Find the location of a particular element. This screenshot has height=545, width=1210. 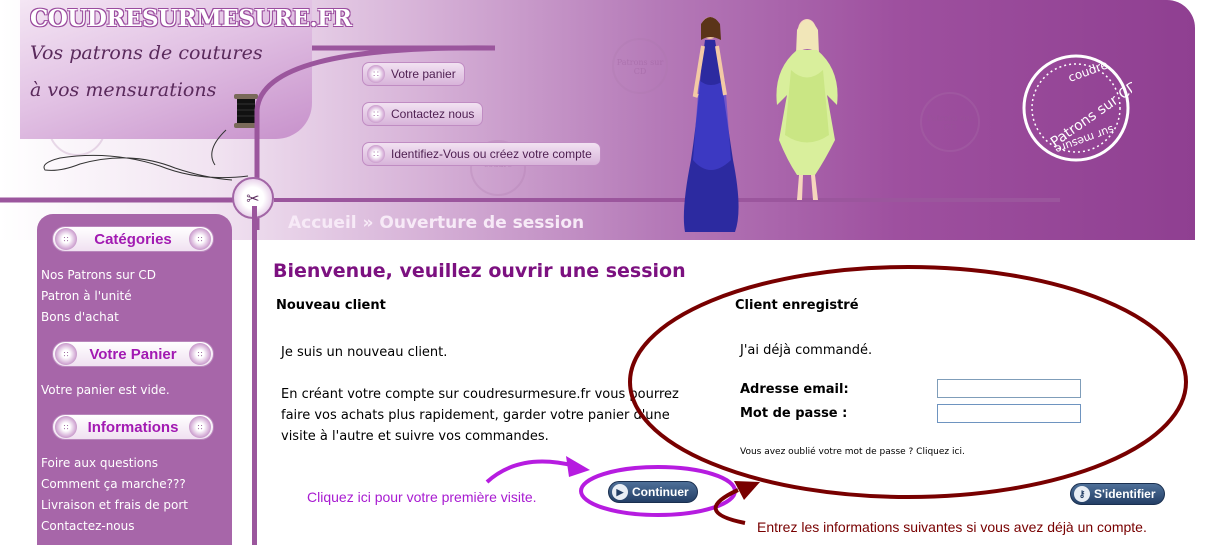

info-box-header: ∷ Informations ∷ is located at coordinates (133, 427).